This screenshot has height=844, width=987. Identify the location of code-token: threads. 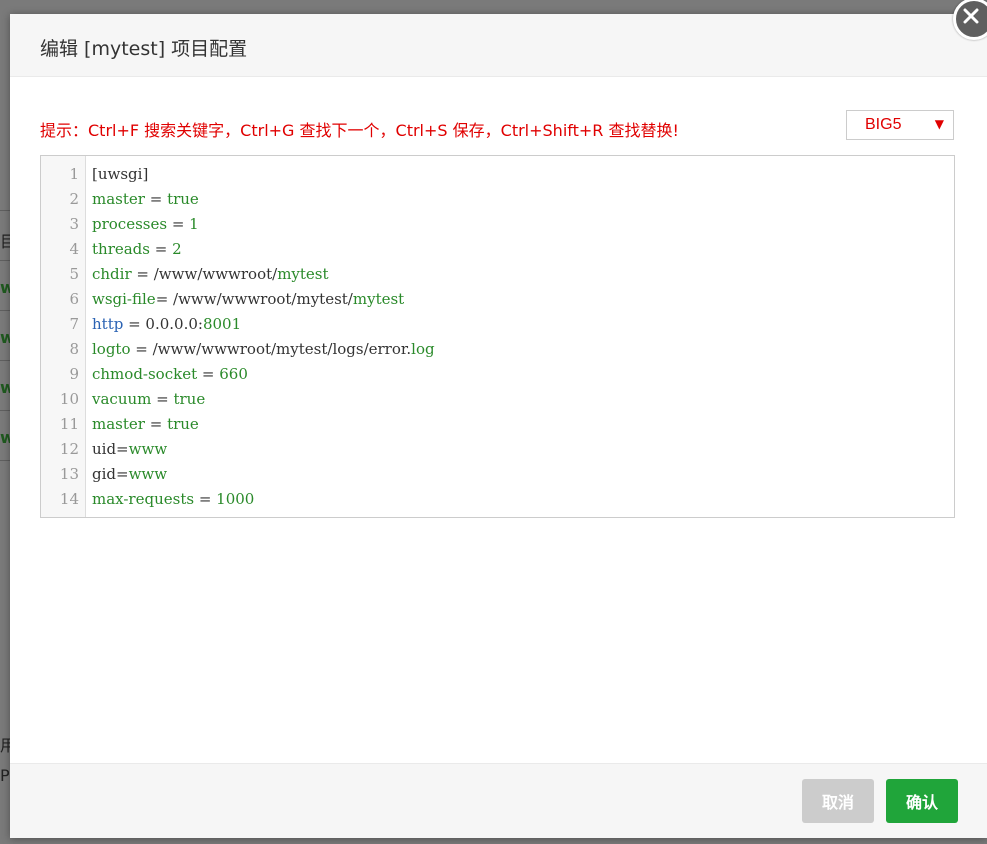
(121, 249).